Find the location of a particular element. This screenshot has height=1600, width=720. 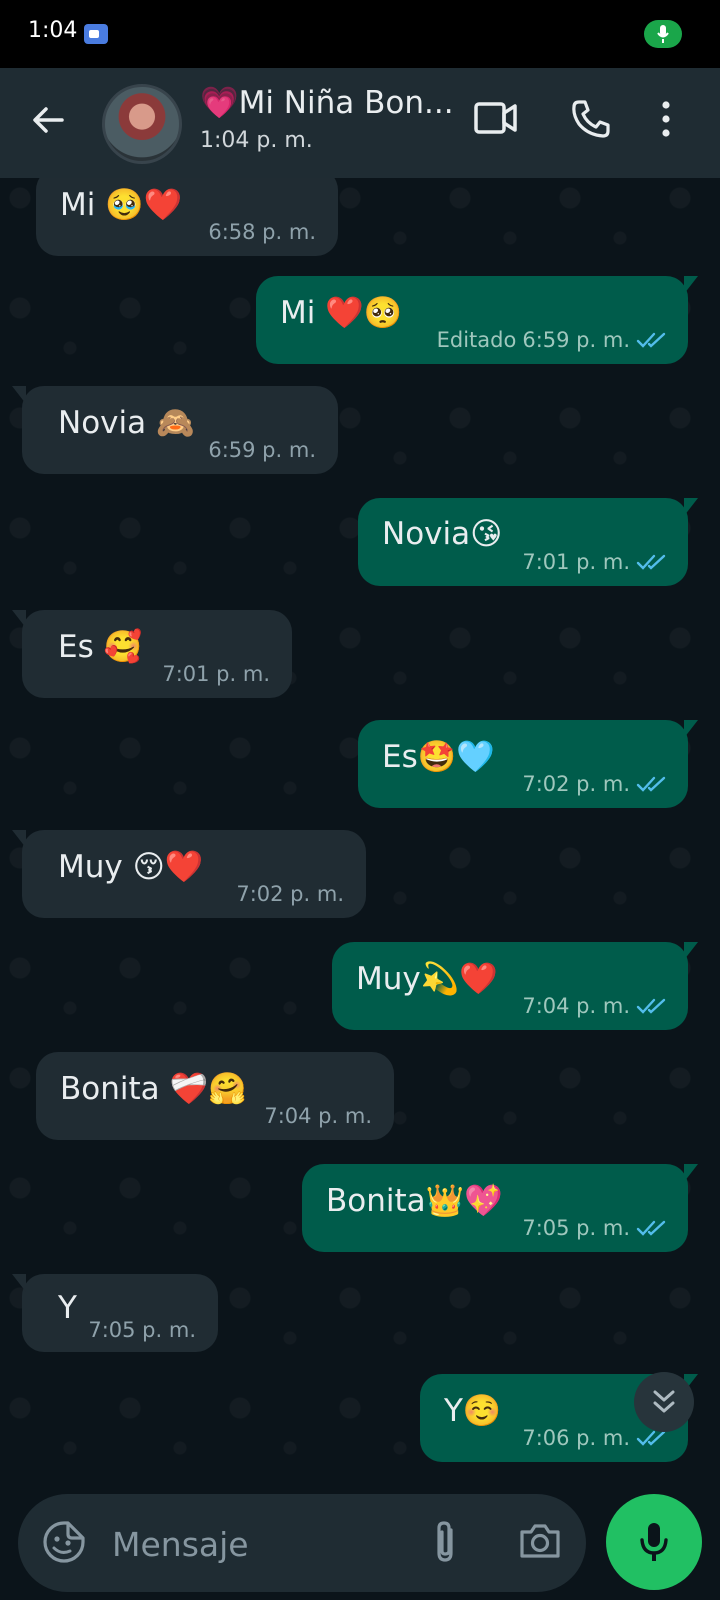

message-outgoing: Bonita👑💖 7:05 p. m. is located at coordinates (500, 1208).